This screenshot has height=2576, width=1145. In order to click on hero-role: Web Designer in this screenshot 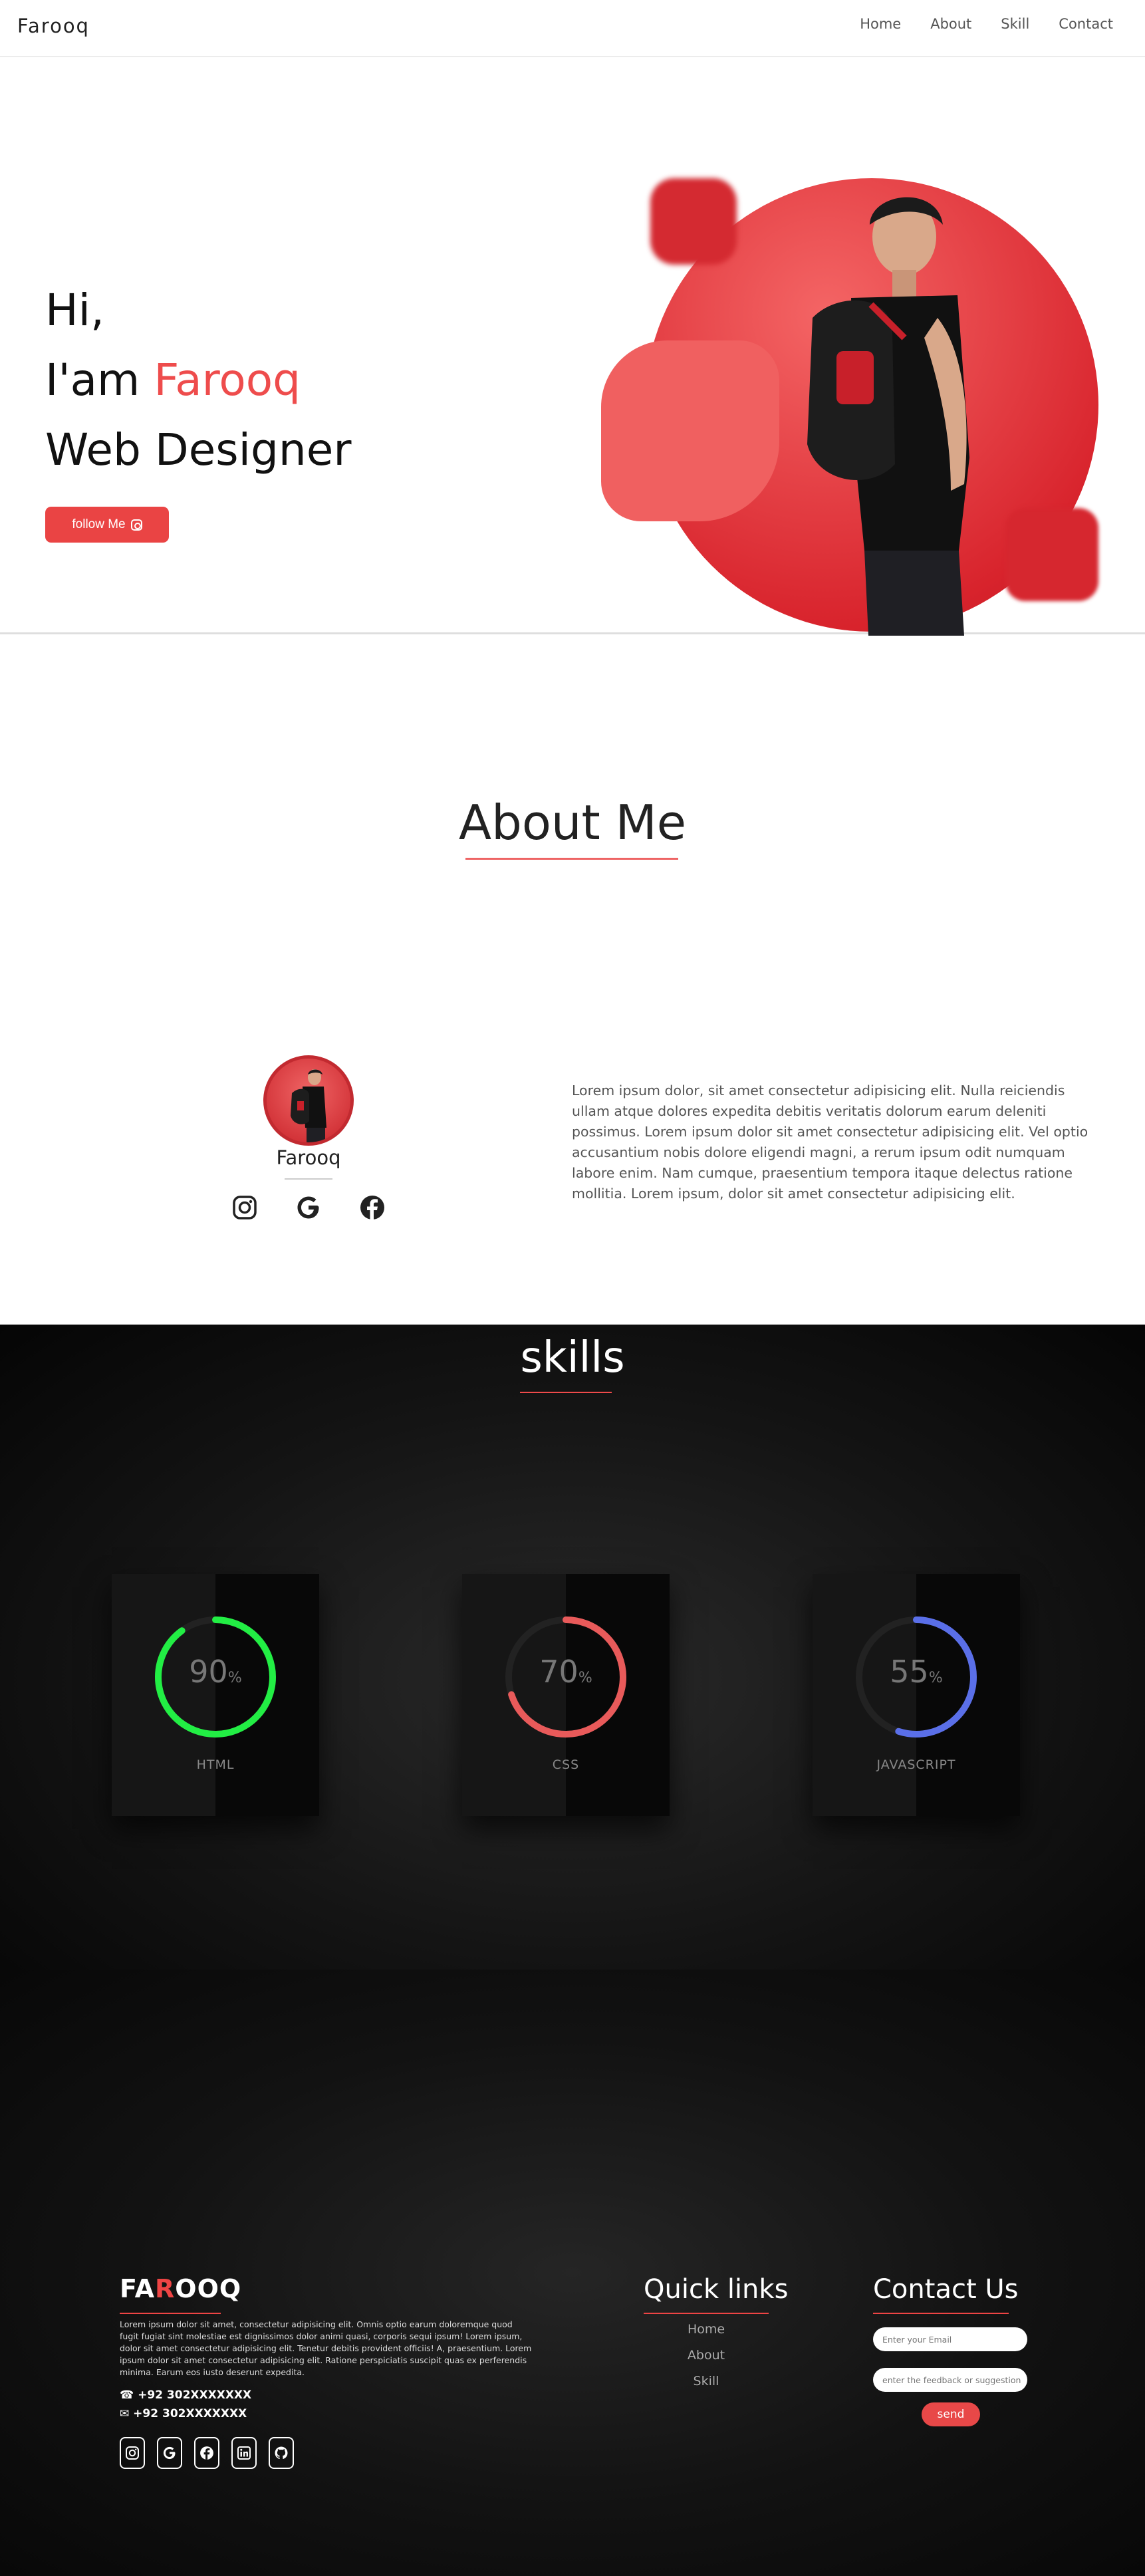, I will do `click(198, 450)`.